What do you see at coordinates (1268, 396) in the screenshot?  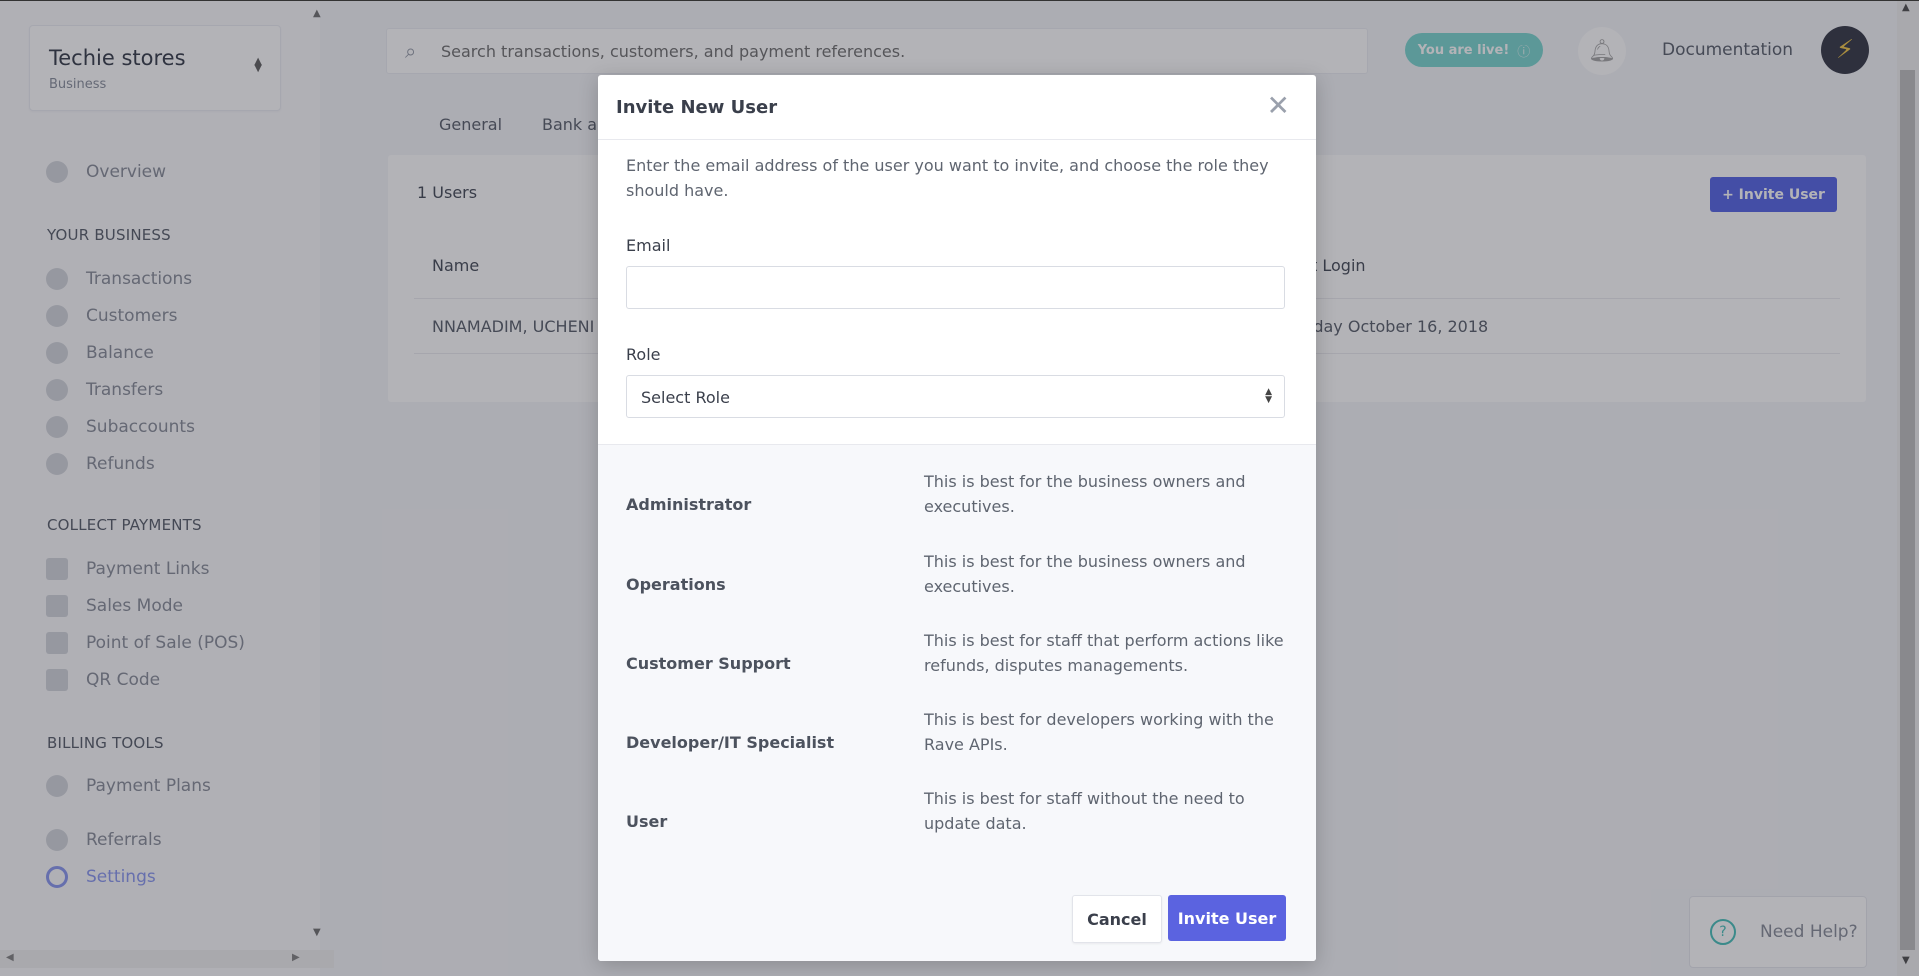 I see `chevron-up-down-icon: ▲ ▼` at bounding box center [1268, 396].